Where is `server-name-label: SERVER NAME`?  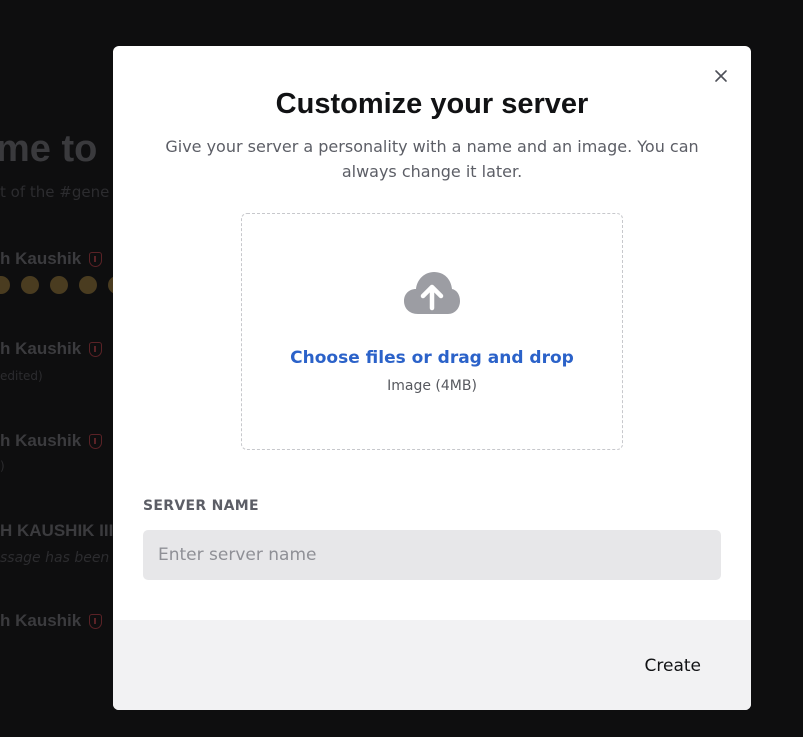
server-name-label: SERVER NAME is located at coordinates (201, 506).